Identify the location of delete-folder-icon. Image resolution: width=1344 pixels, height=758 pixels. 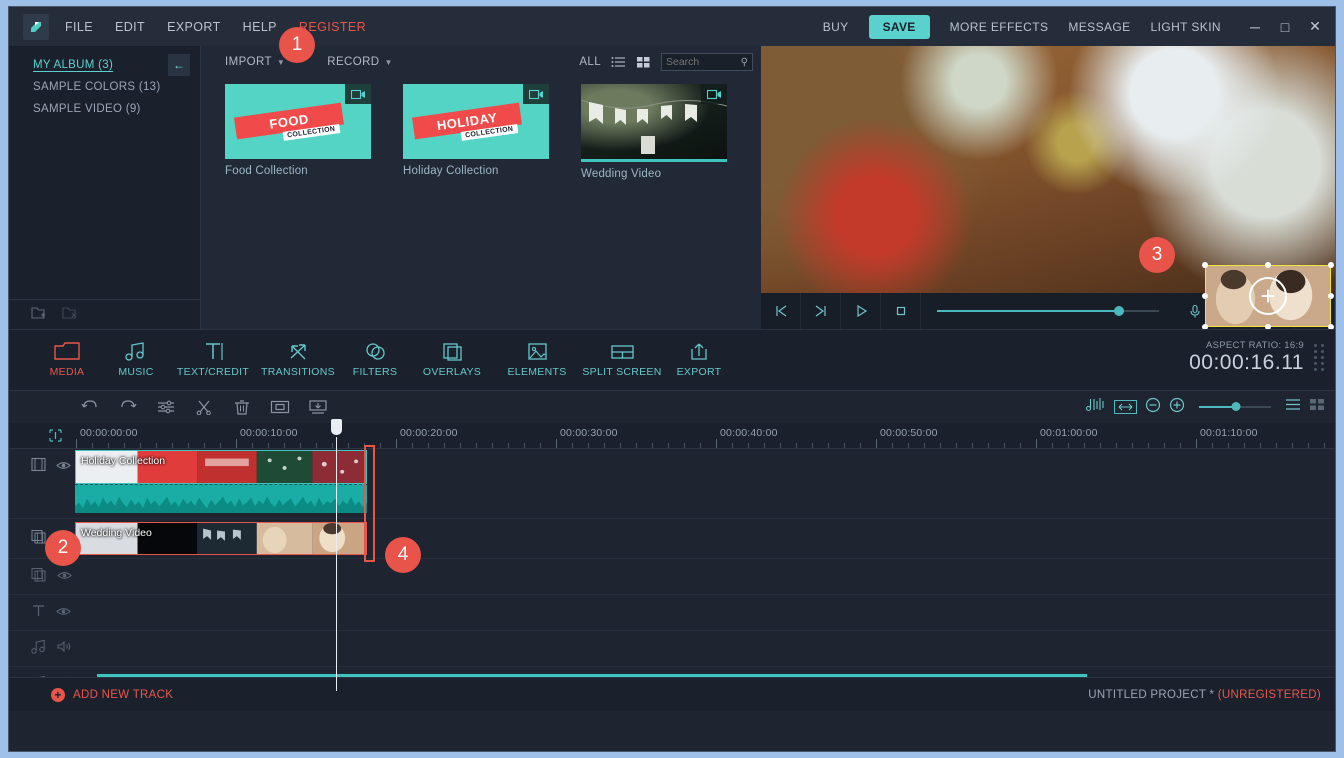
(70, 315).